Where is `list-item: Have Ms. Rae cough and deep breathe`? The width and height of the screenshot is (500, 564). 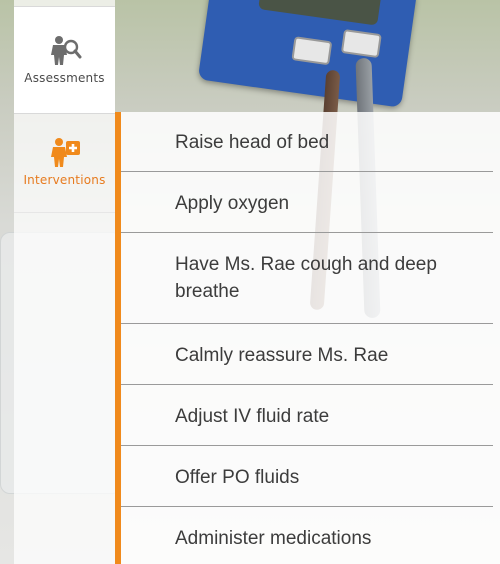 list-item: Have Ms. Rae cough and deep breathe is located at coordinates (307, 278).